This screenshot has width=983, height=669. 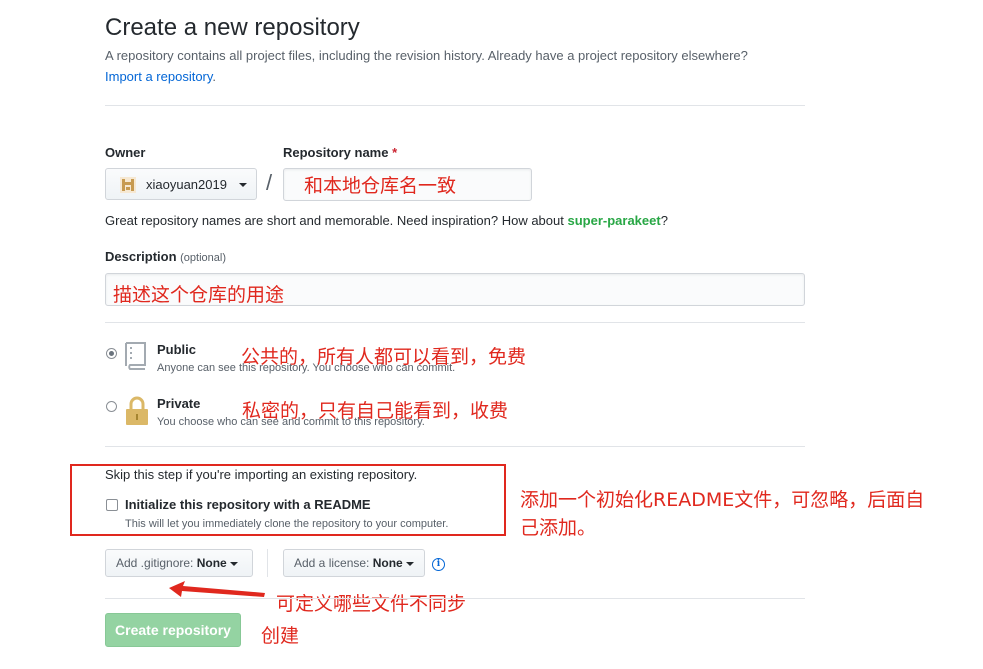 I want to click on repo-name-label: Repository name *, so click(x=340, y=152).